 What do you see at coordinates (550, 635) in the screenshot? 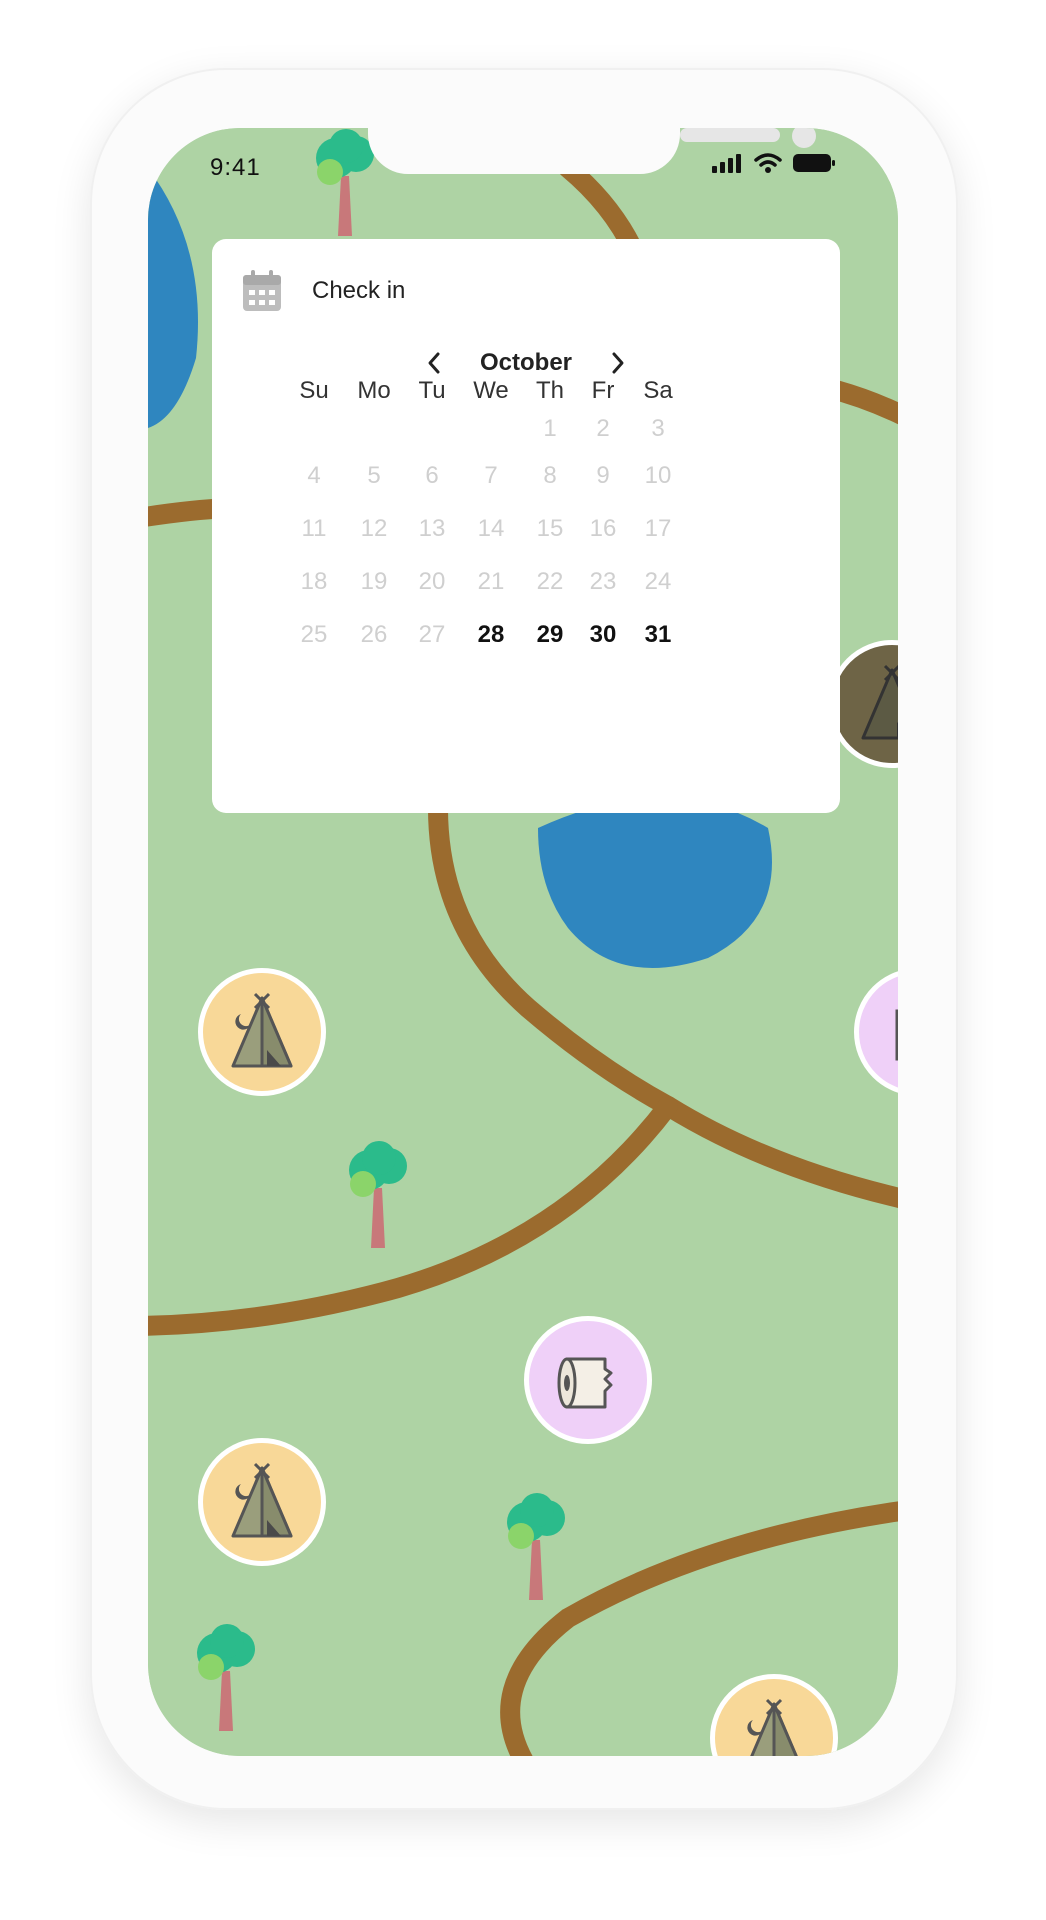
I see `day-available: 29` at bounding box center [550, 635].